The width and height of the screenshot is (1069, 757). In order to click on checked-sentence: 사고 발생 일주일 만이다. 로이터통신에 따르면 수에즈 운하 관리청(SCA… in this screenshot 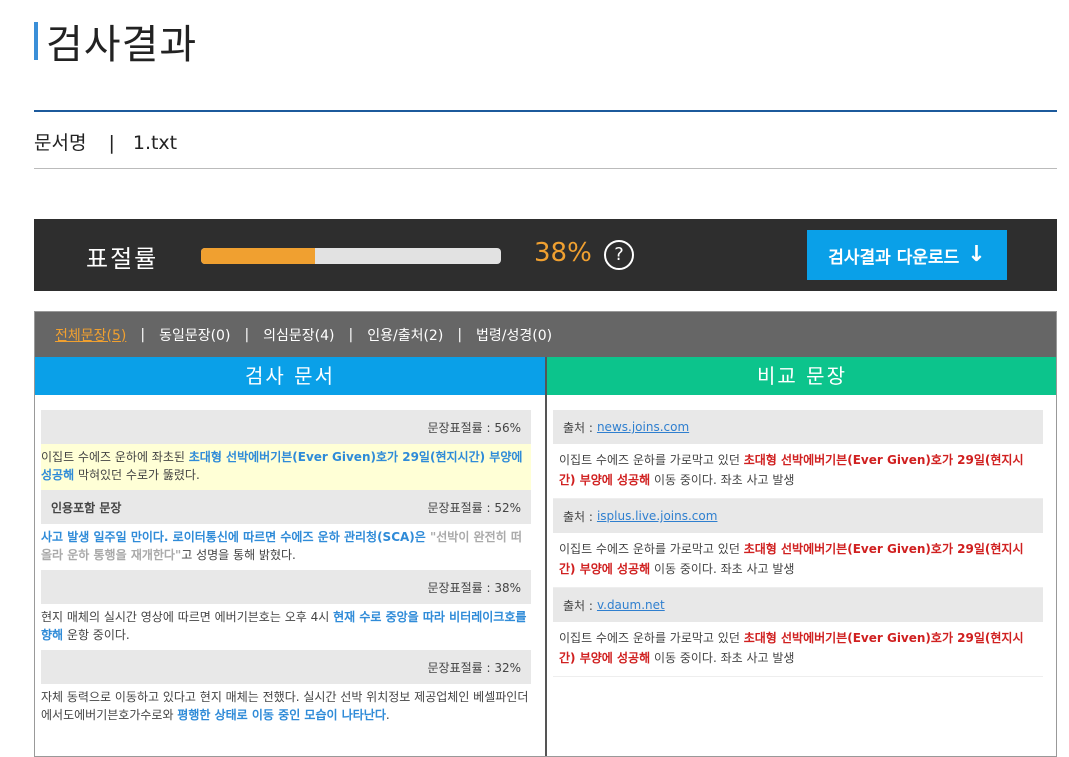, I will do `click(286, 547)`.